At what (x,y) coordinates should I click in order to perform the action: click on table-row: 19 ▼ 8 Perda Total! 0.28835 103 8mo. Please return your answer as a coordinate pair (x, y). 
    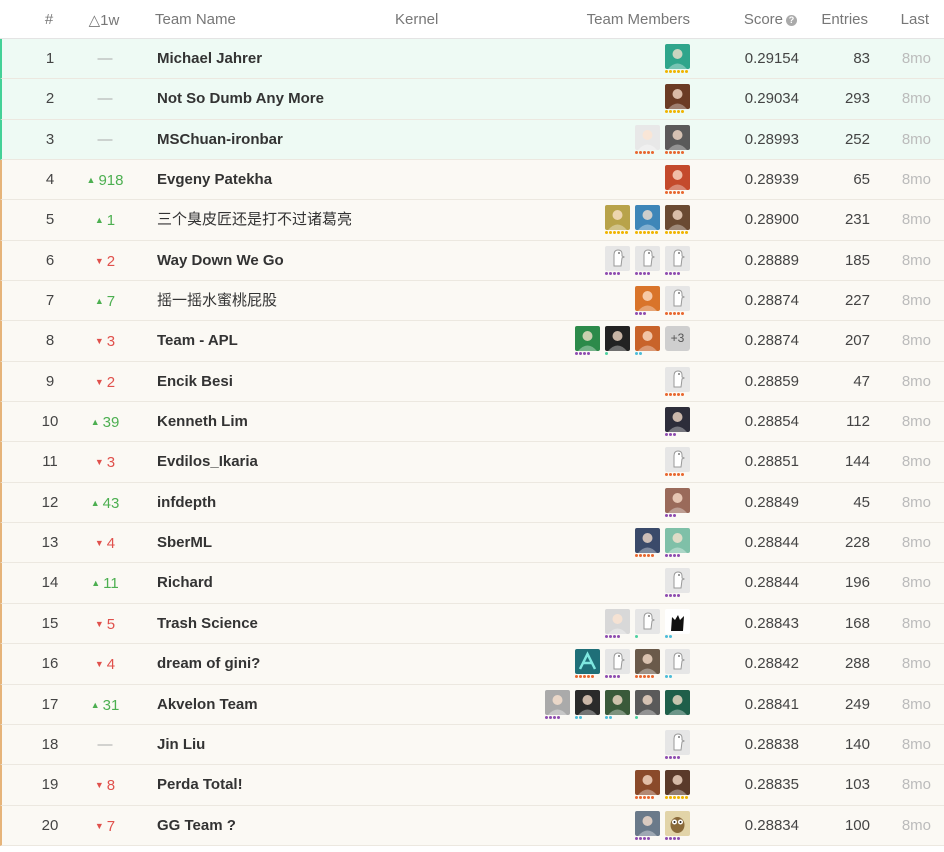
    Looking at the image, I should click on (472, 785).